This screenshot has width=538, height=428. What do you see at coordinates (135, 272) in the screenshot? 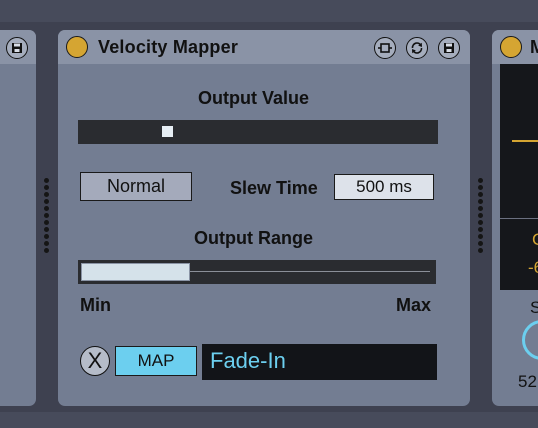
I see `output-range-selection` at bounding box center [135, 272].